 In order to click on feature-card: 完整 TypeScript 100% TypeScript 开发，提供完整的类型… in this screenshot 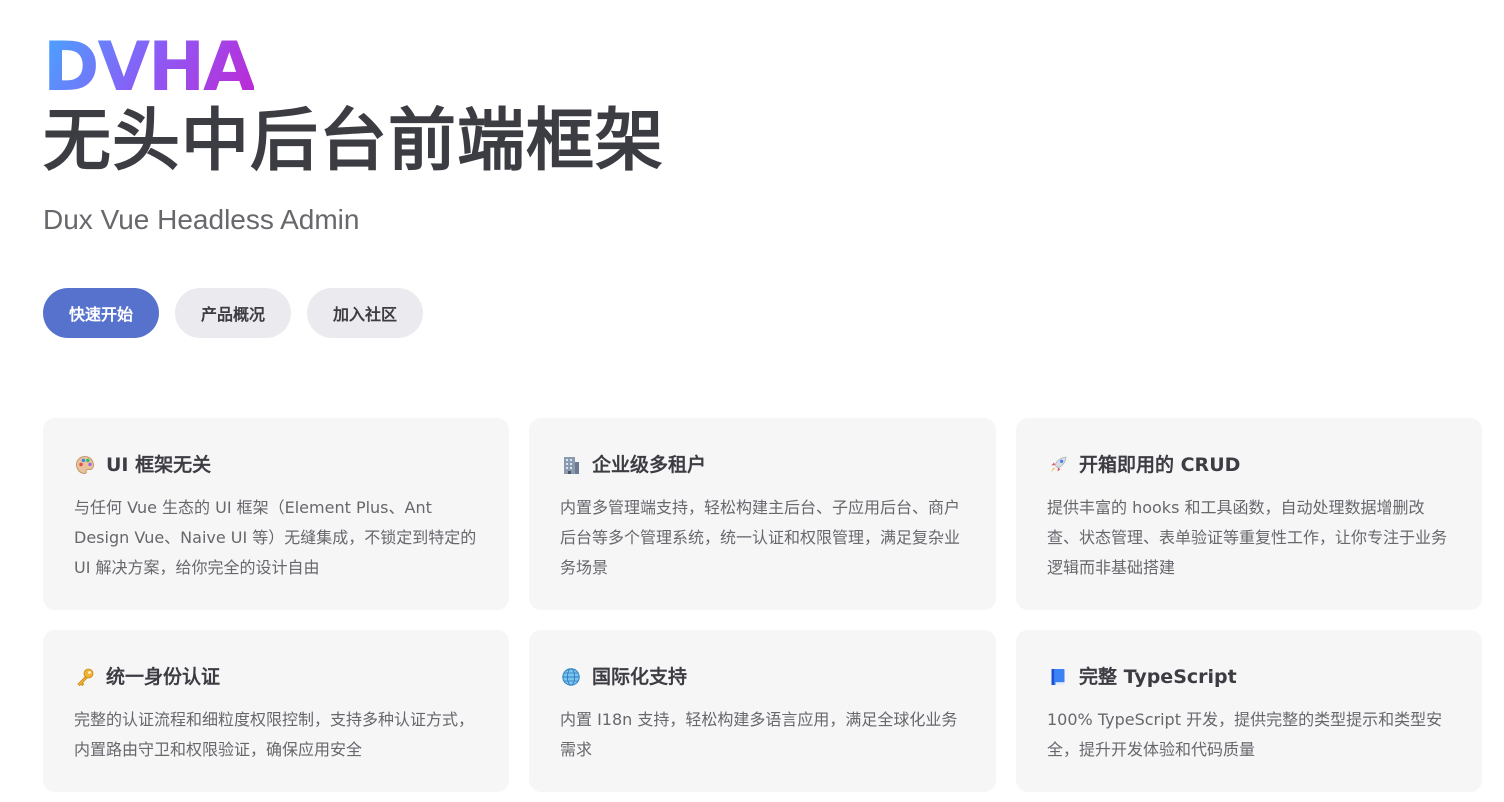, I will do `click(1249, 711)`.